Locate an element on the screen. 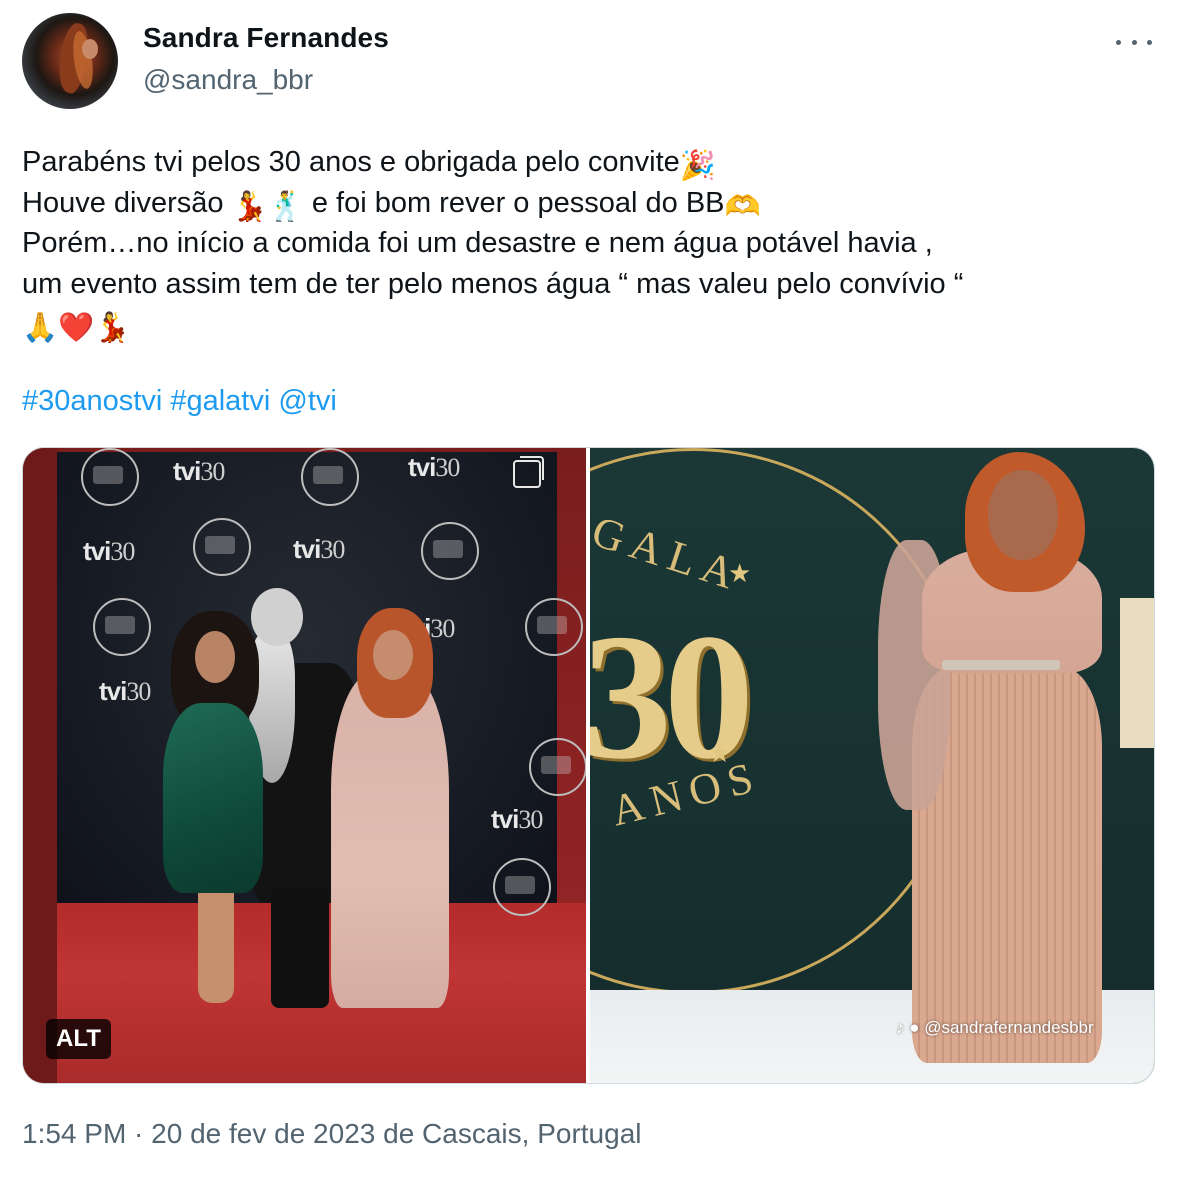  more-icon is located at coordinates (1134, 42).